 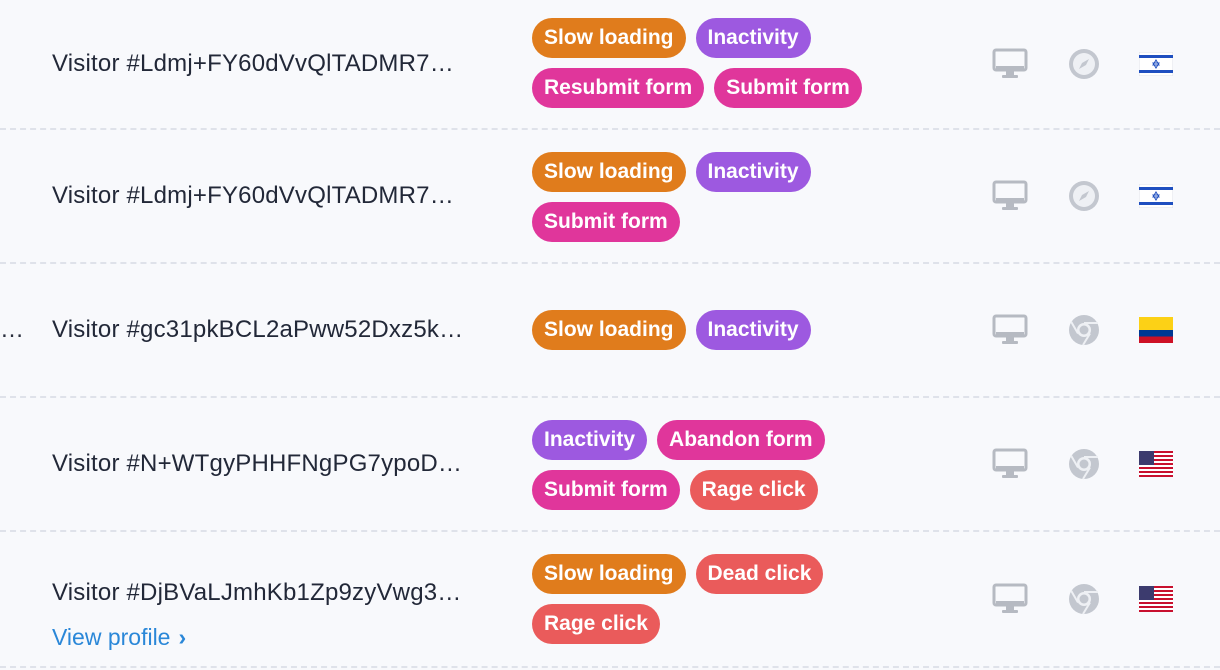 What do you see at coordinates (732, 599) in the screenshot?
I see `tag-group: Slow loading Dead click Rage click` at bounding box center [732, 599].